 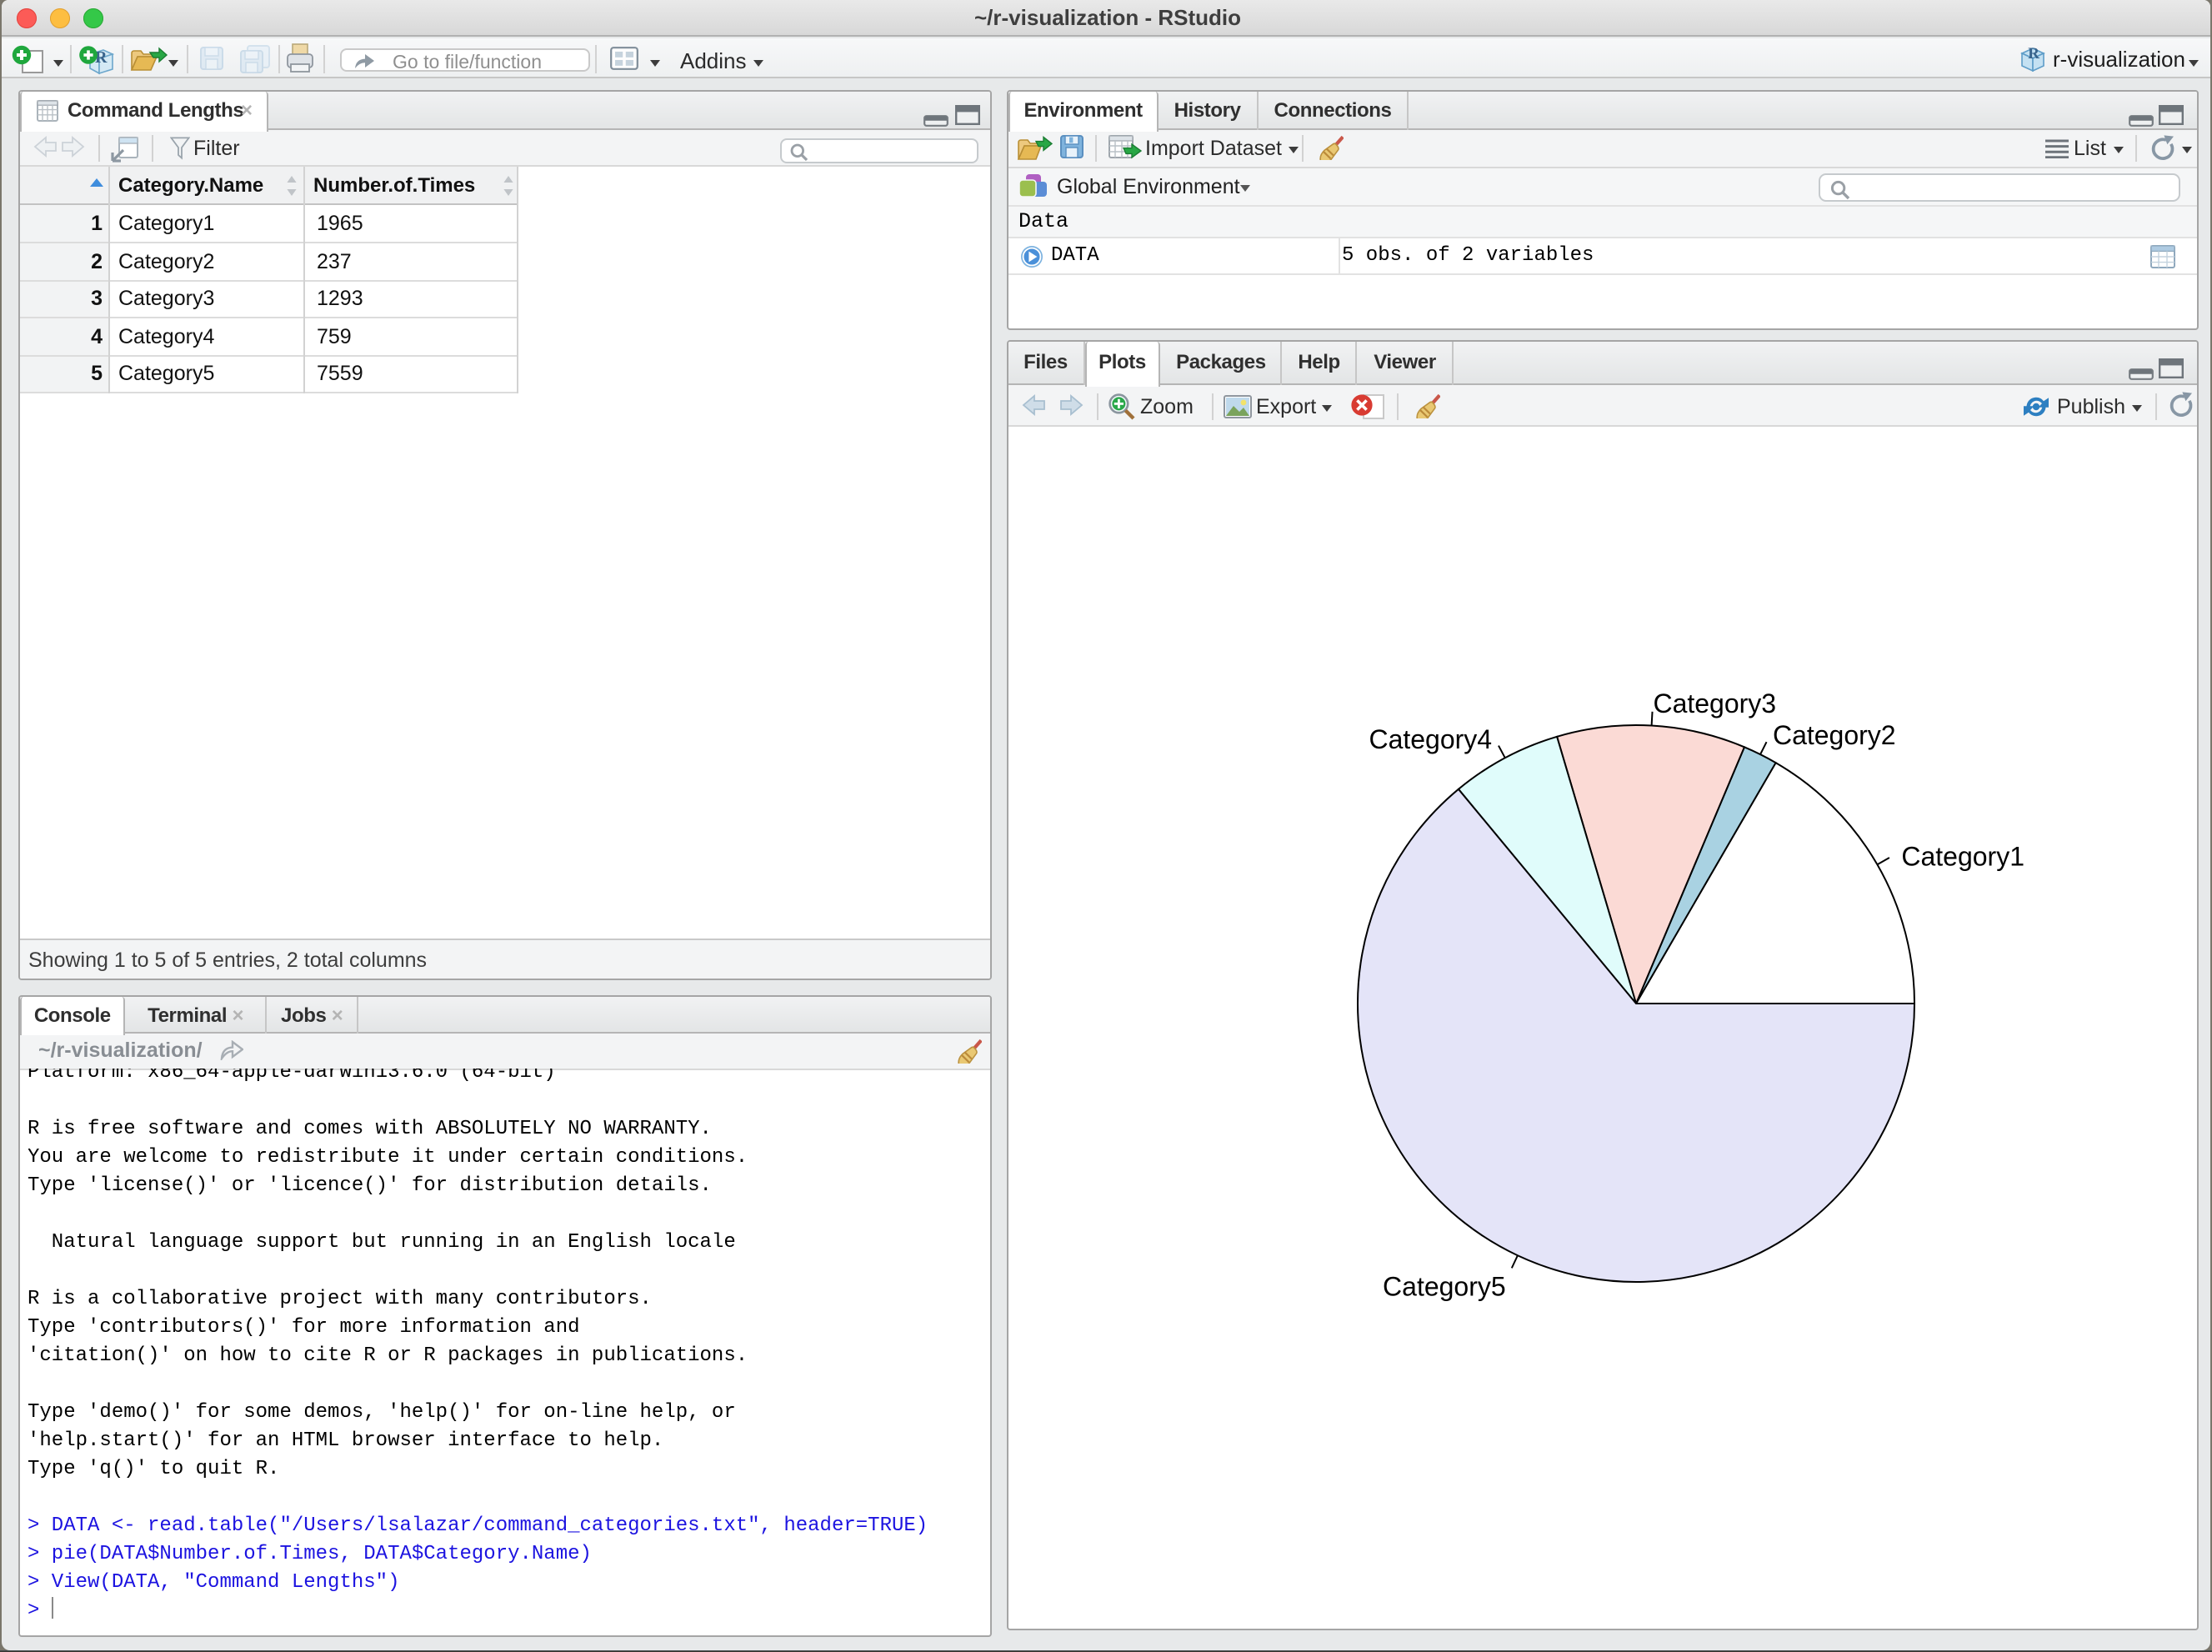 I want to click on svg-text: Category2, so click(x=1834, y=734).